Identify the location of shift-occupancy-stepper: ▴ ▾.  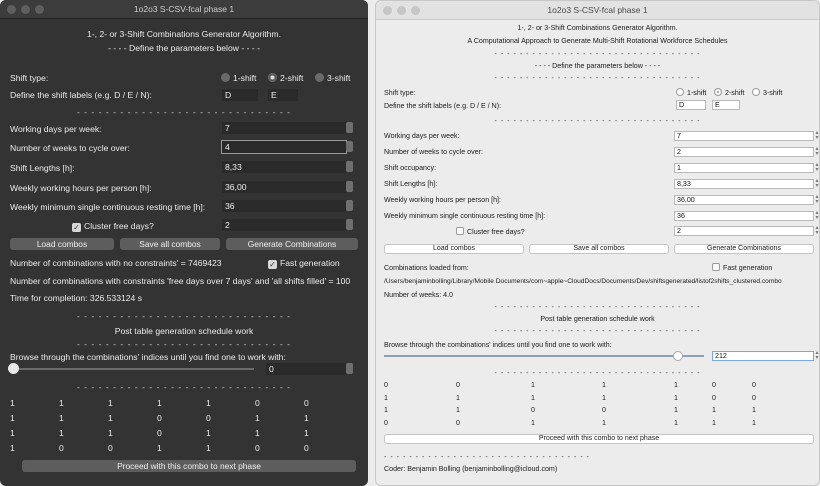
(816, 167).